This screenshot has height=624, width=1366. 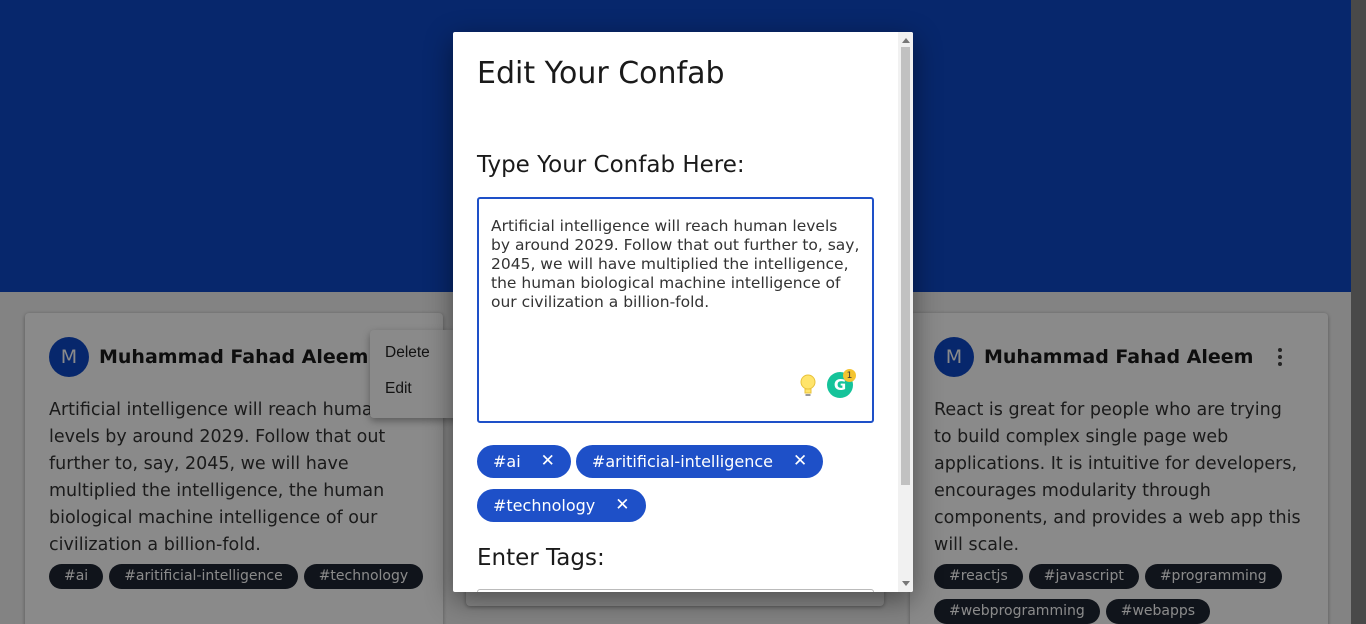 I want to click on tag-chip: #technology ✕, so click(x=561, y=505).